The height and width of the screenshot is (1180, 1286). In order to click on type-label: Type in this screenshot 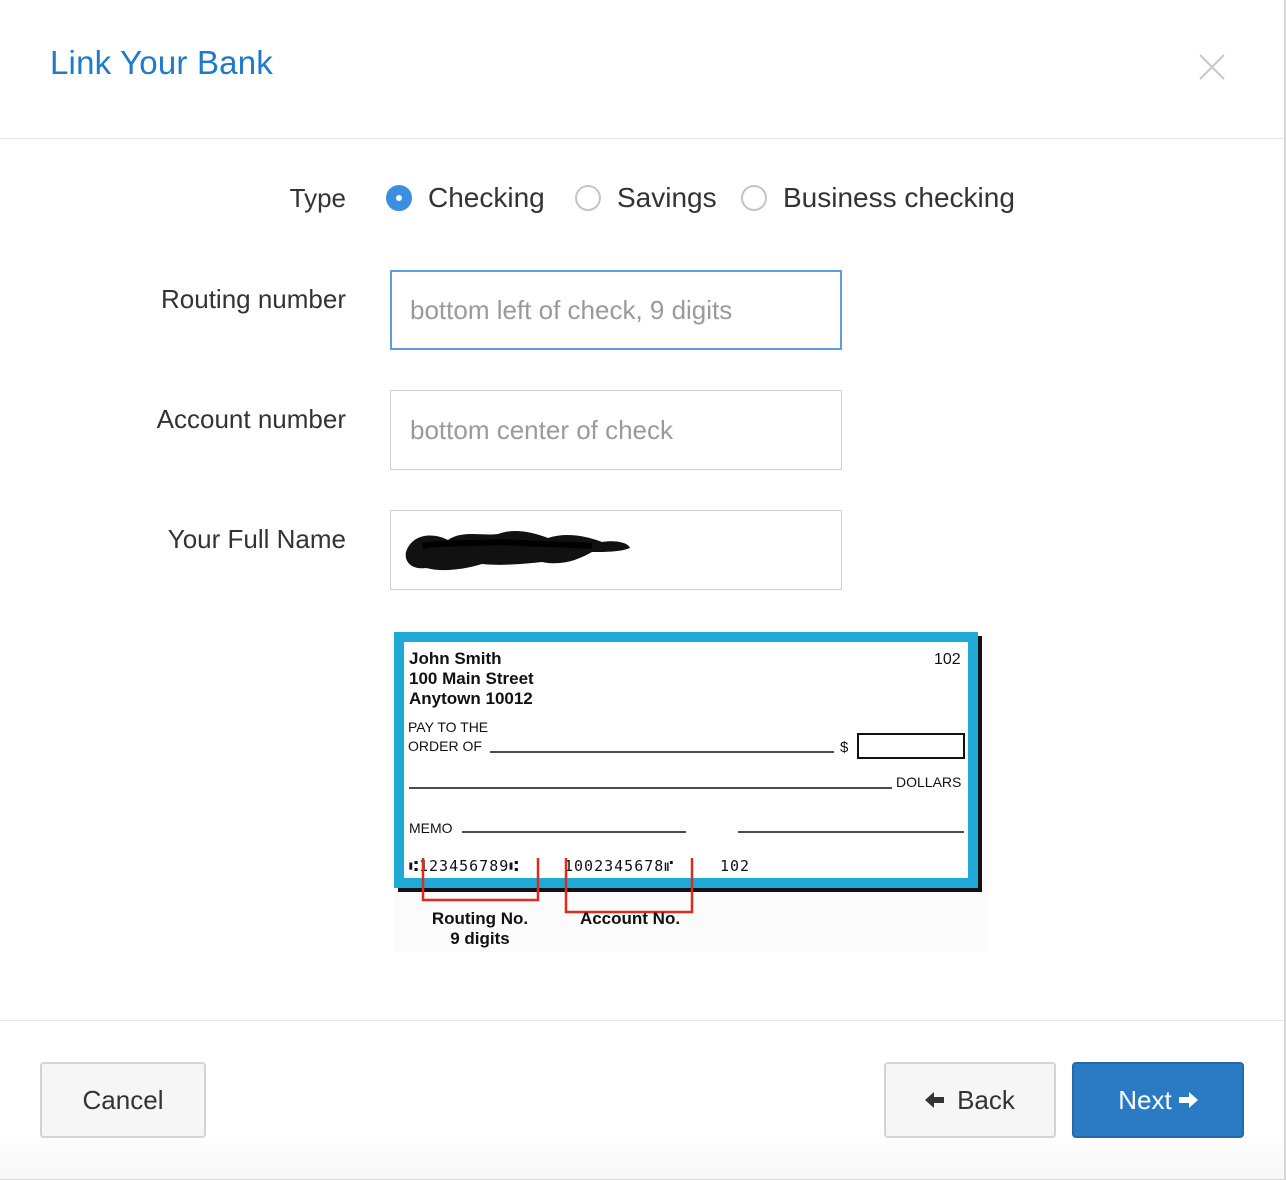, I will do `click(317, 198)`.